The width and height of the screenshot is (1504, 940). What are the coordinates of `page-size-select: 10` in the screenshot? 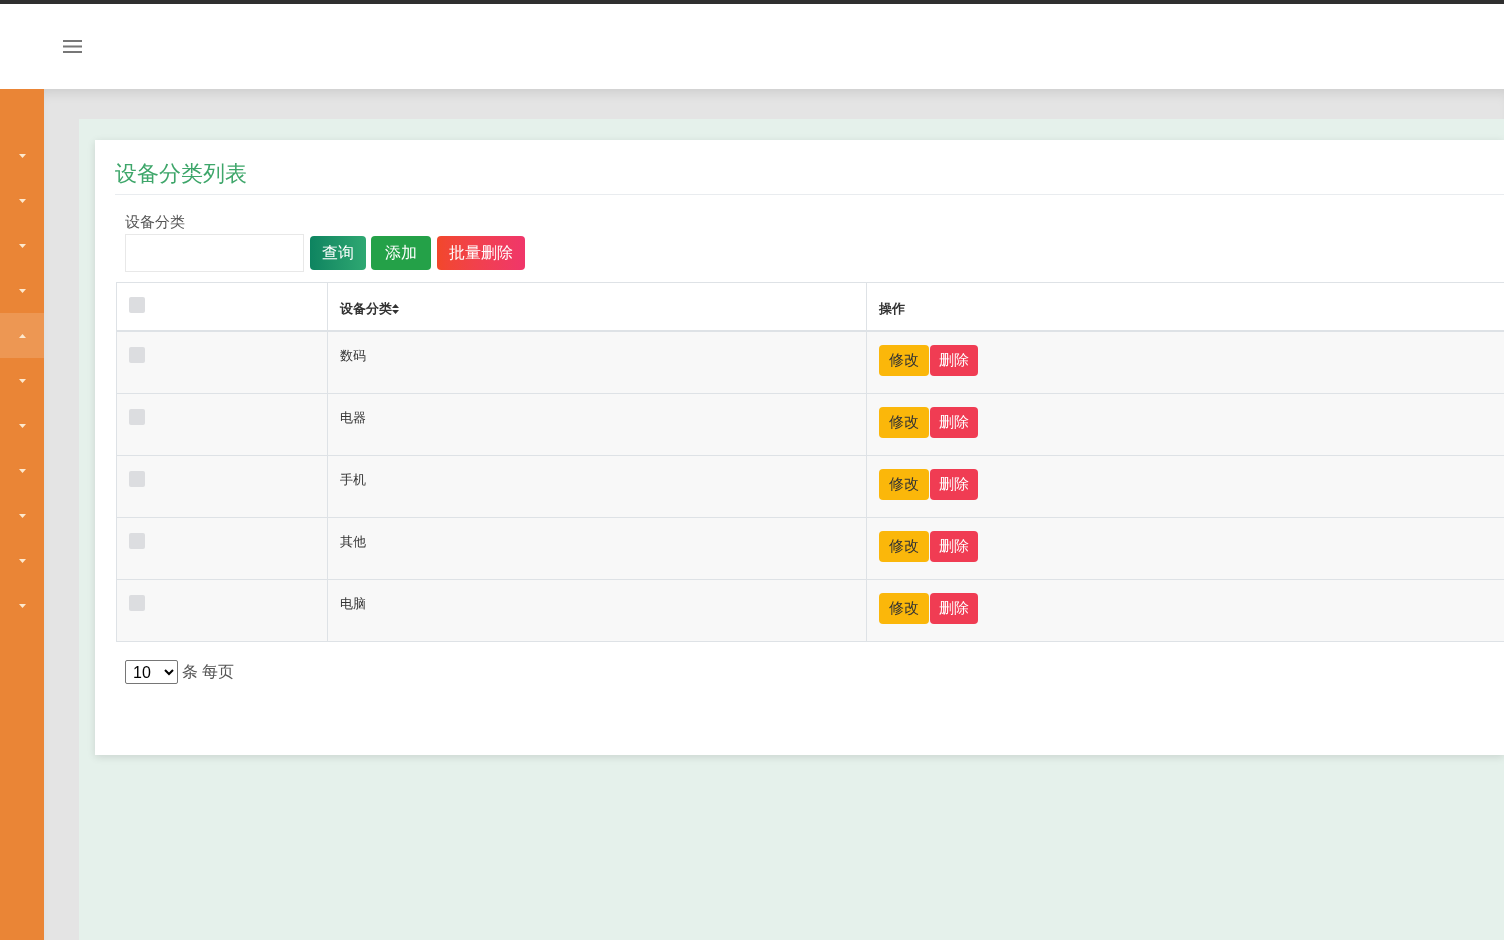 It's located at (151, 672).